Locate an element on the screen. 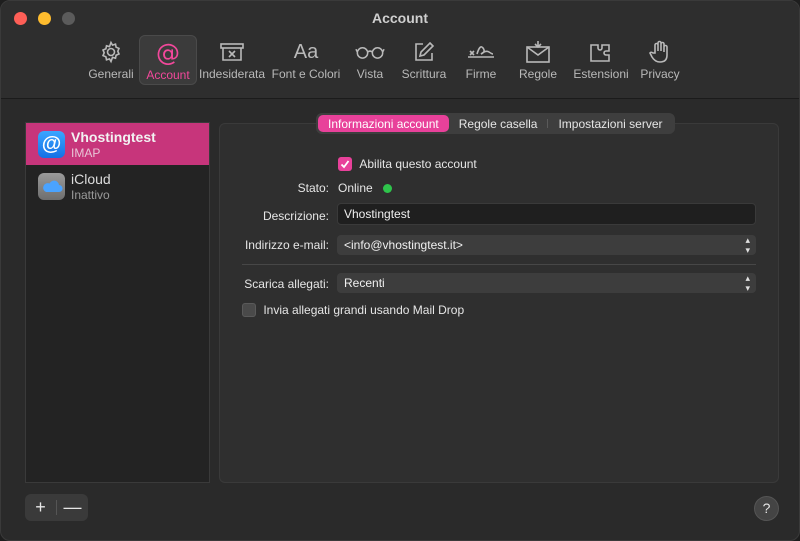  toolbar-label: Scrittura is located at coordinates (424, 74).